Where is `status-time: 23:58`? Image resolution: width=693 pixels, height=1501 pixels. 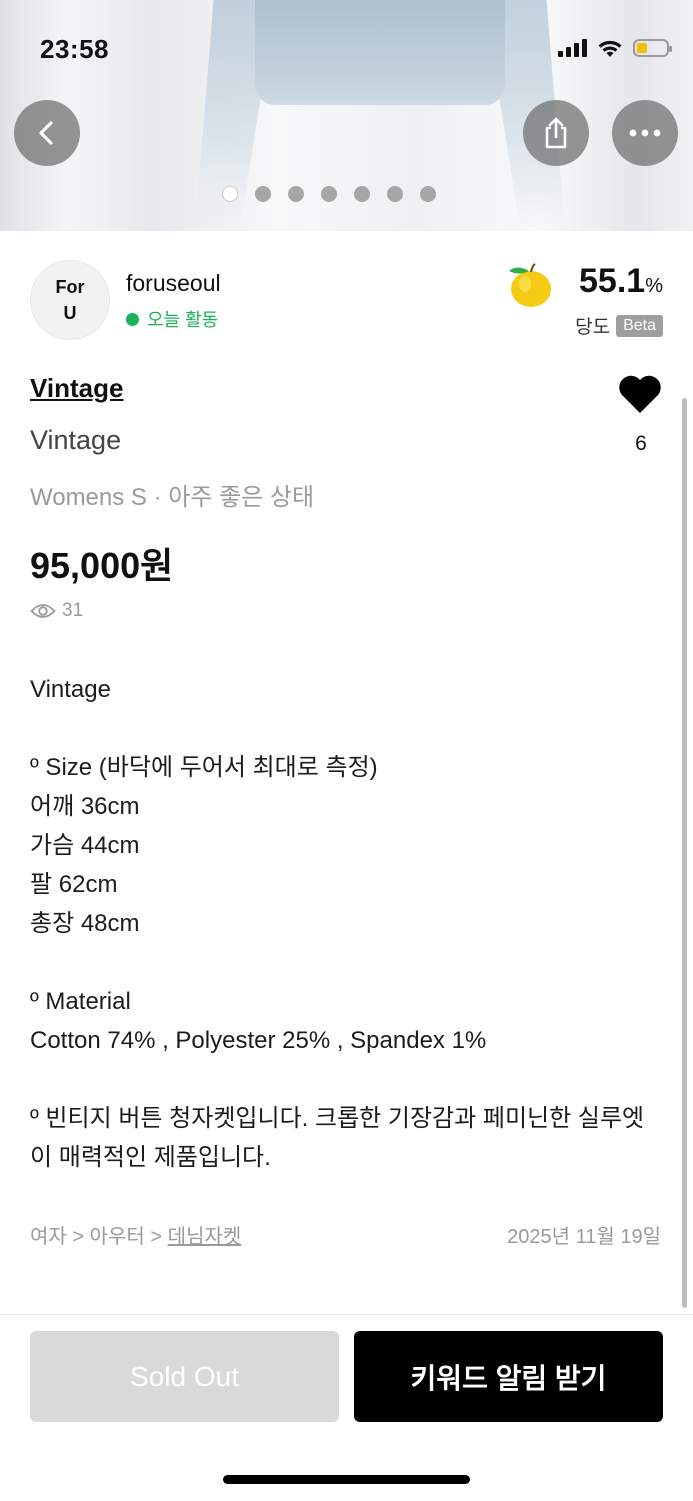
status-time: 23:58 is located at coordinates (74, 49).